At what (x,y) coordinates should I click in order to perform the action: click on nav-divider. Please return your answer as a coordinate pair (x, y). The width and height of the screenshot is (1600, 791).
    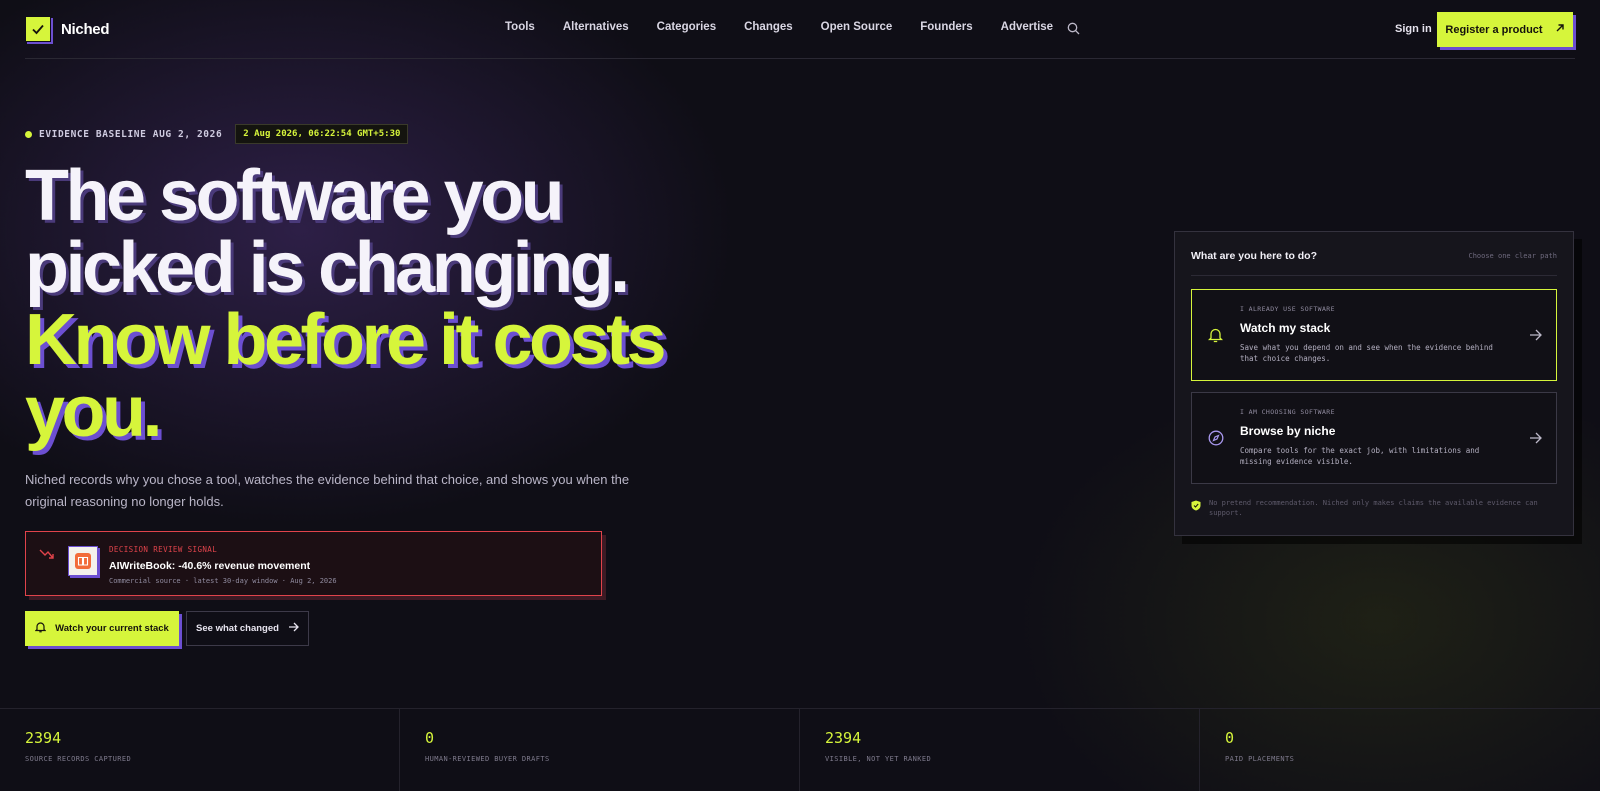
    Looking at the image, I should click on (800, 58).